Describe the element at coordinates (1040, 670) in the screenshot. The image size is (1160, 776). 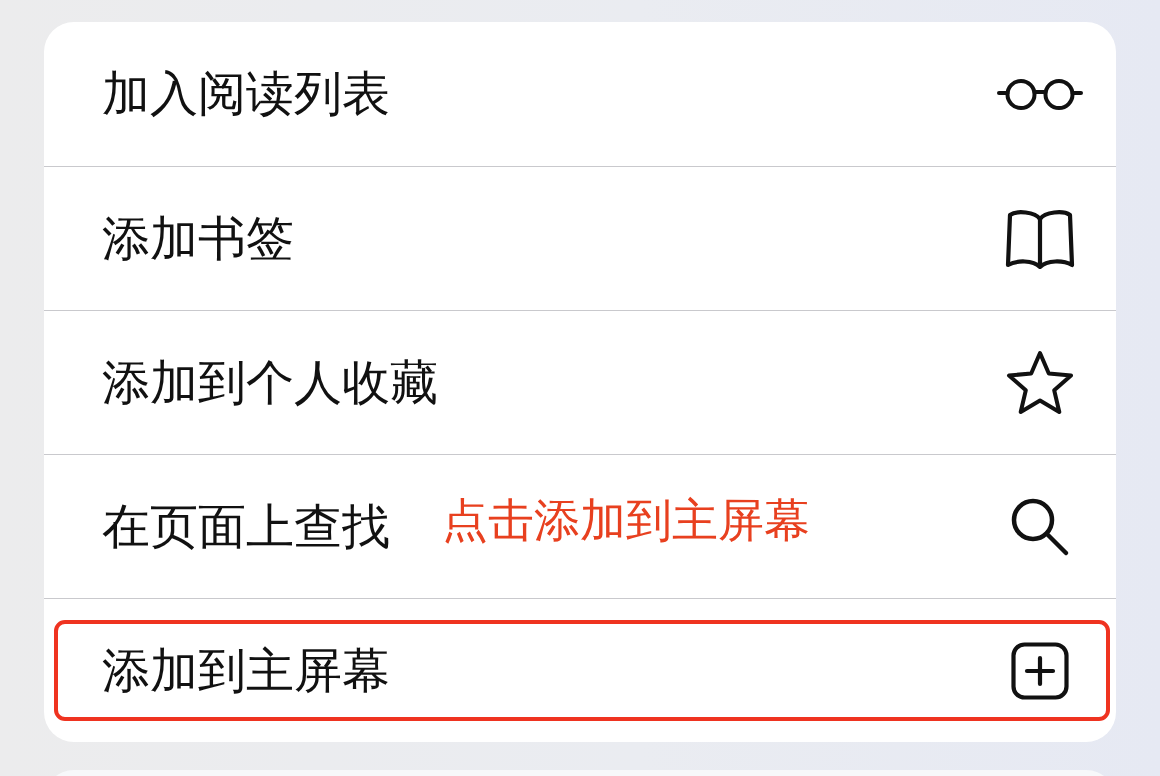
I see `plus-square-icon` at that location.